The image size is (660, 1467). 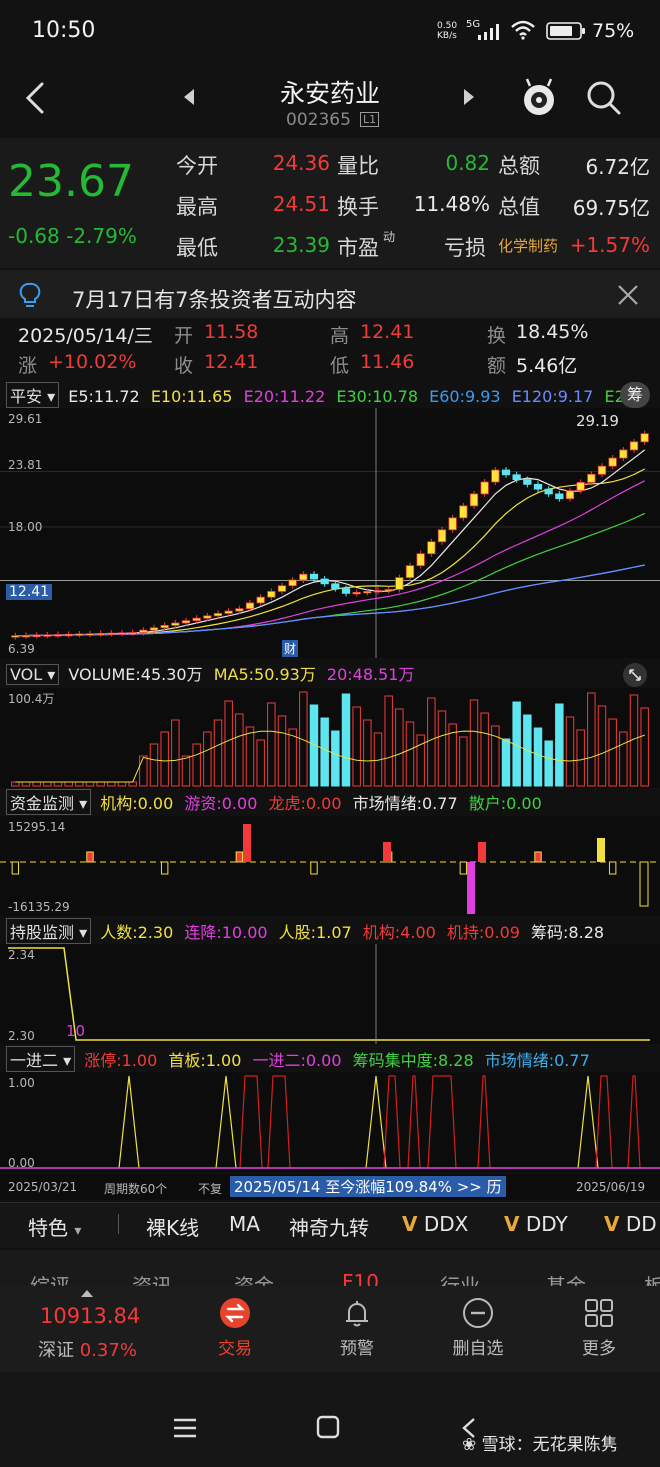 I want to click on mascot-icon, so click(x=539, y=97).